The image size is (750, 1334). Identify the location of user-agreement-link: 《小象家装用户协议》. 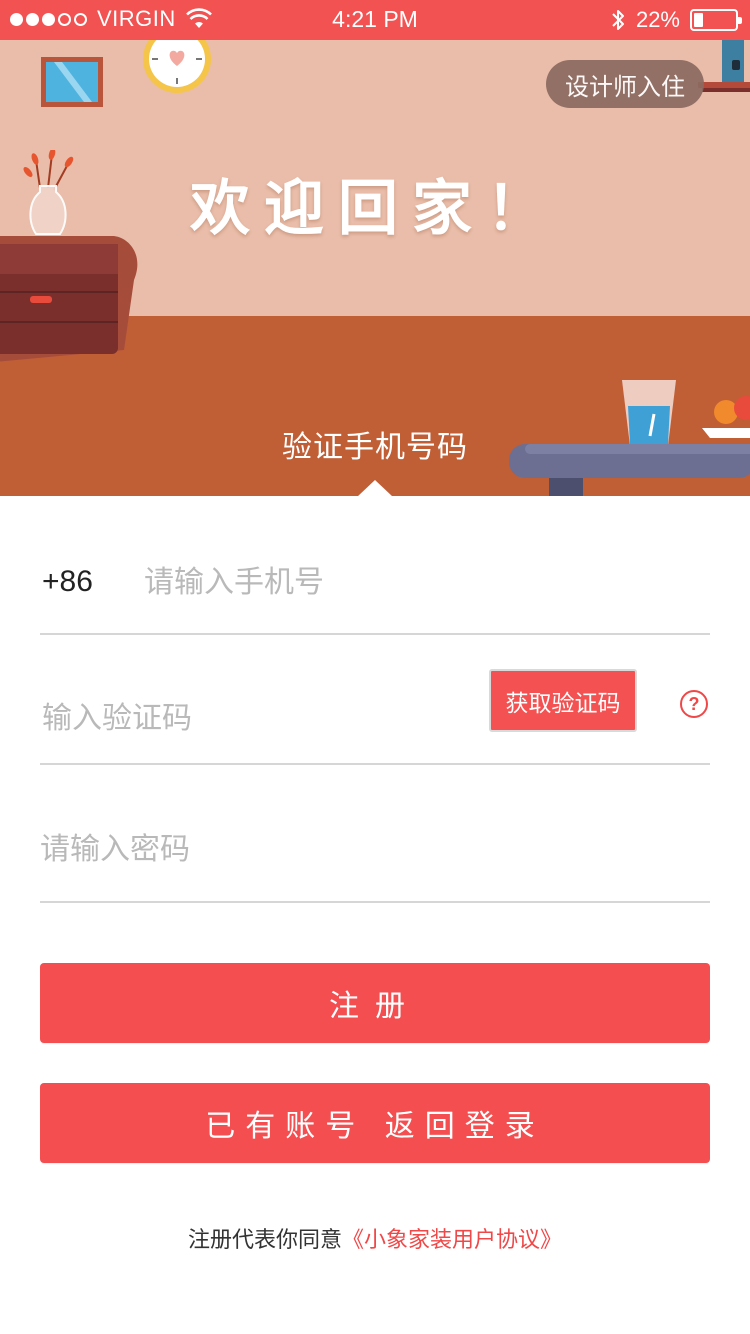
(452, 1240).